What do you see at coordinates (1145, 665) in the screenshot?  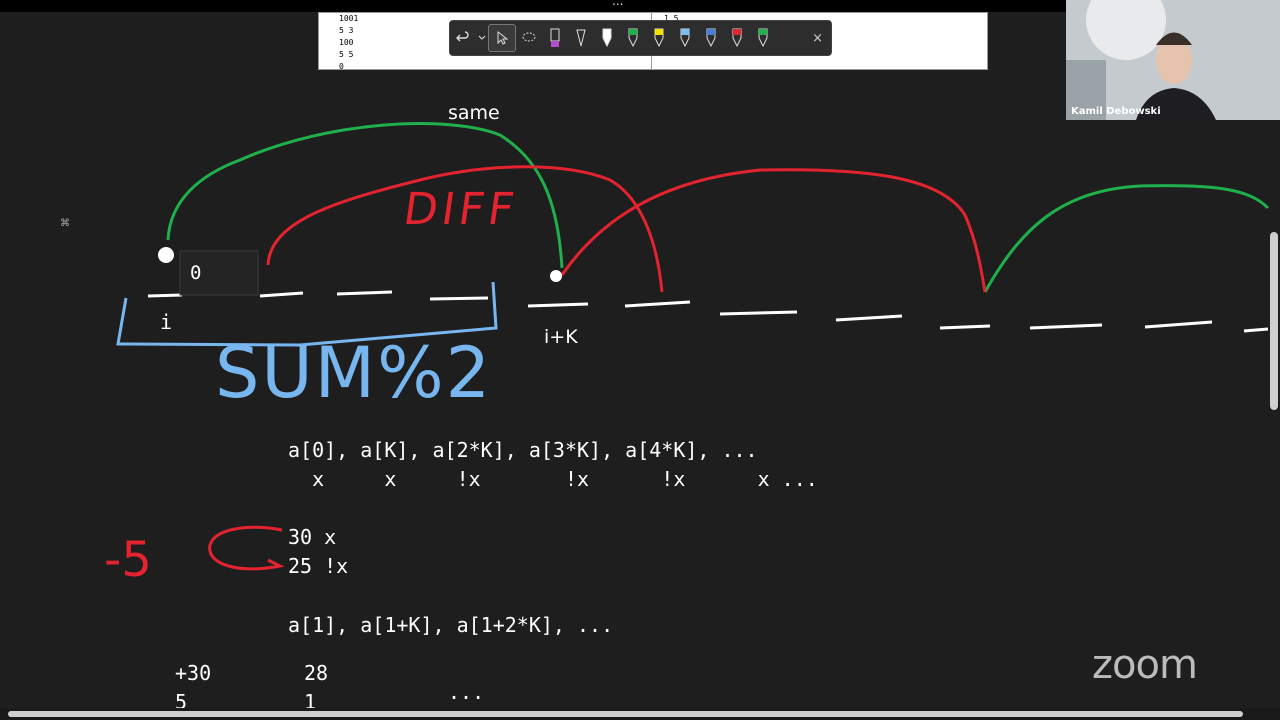 I see `zoom-logo: zoom` at bounding box center [1145, 665].